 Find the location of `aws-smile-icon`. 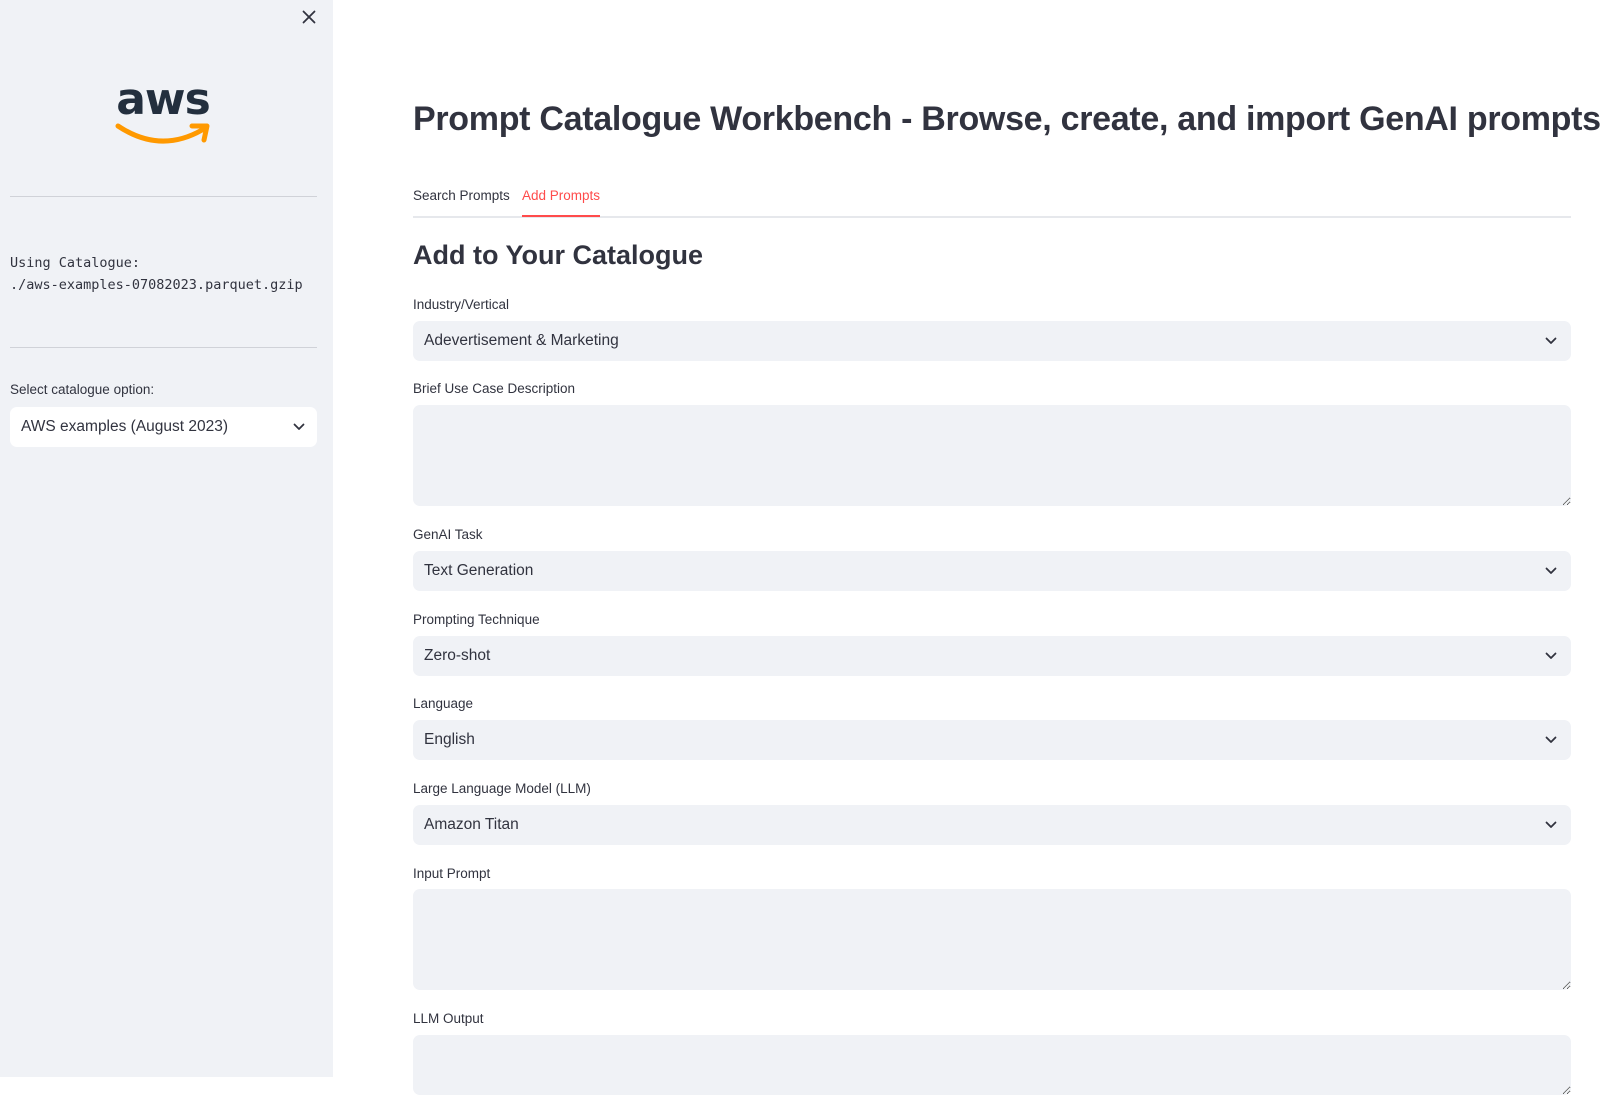

aws-smile-icon is located at coordinates (162, 133).